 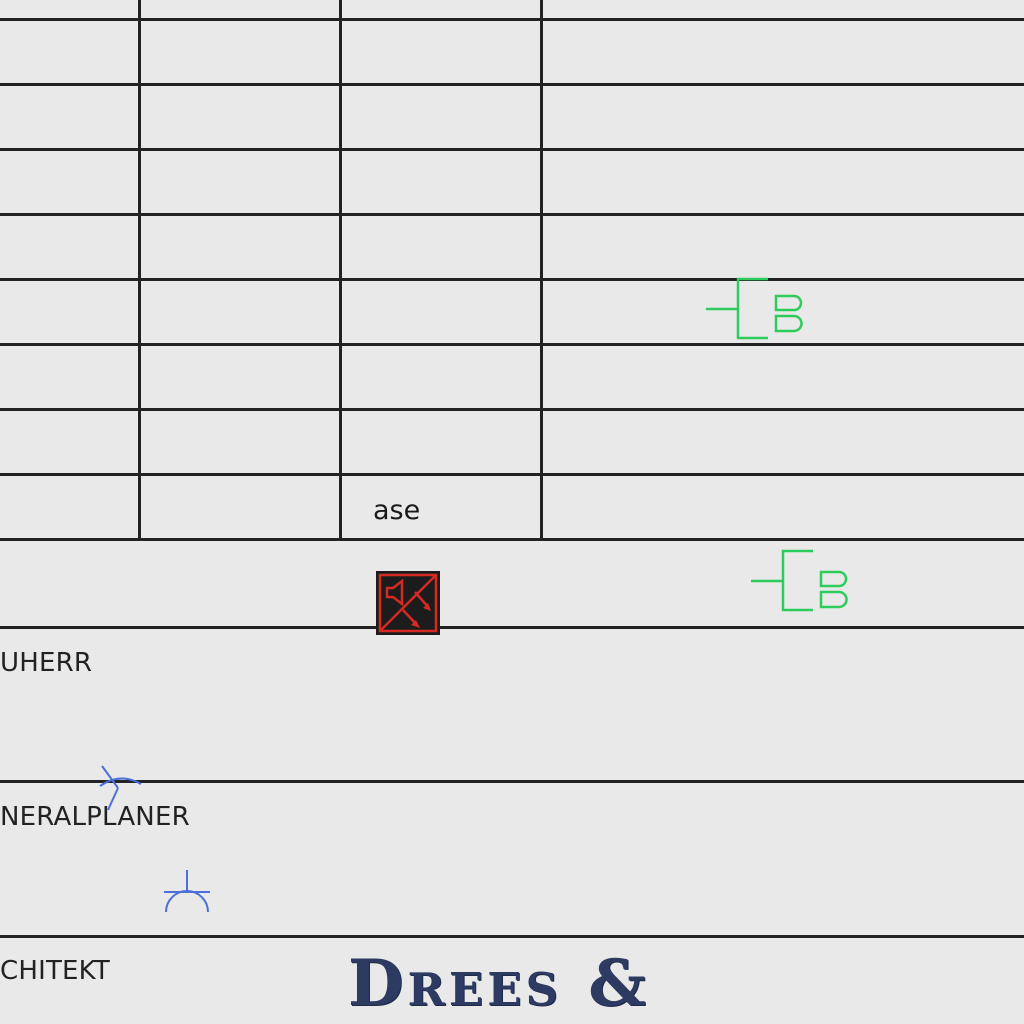 What do you see at coordinates (55, 971) in the screenshot?
I see `architekt-label: CHITEKT` at bounding box center [55, 971].